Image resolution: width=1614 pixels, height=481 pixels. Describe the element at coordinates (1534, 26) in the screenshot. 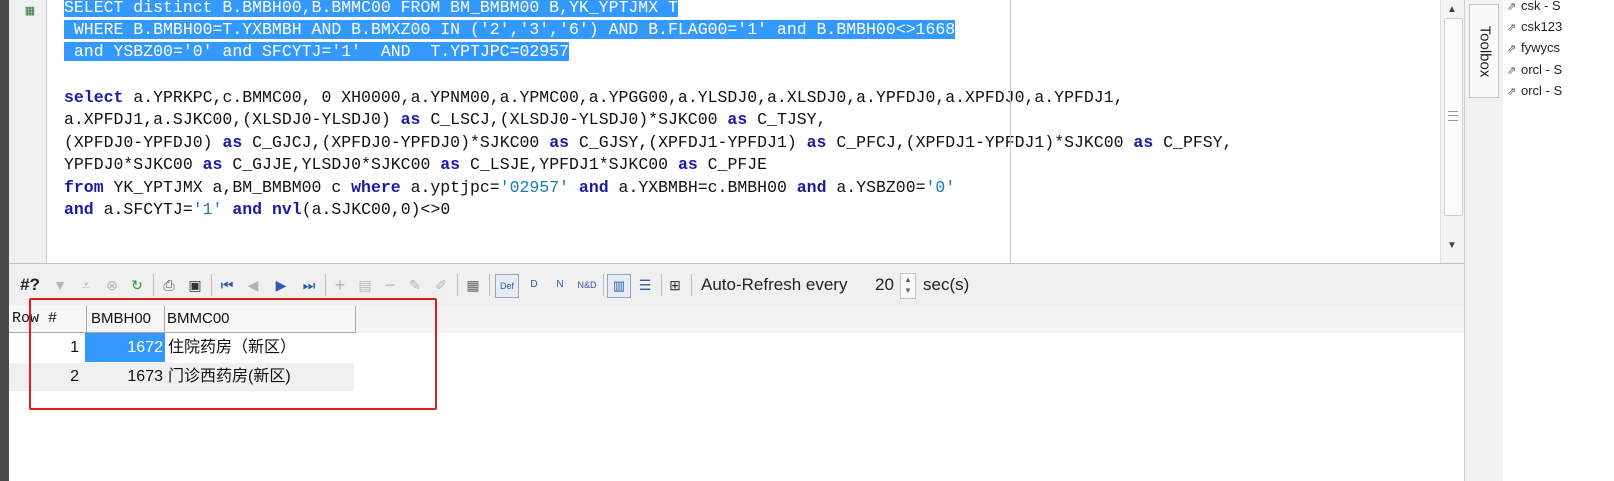

I see `connection-item: ⇗ csk123` at that location.